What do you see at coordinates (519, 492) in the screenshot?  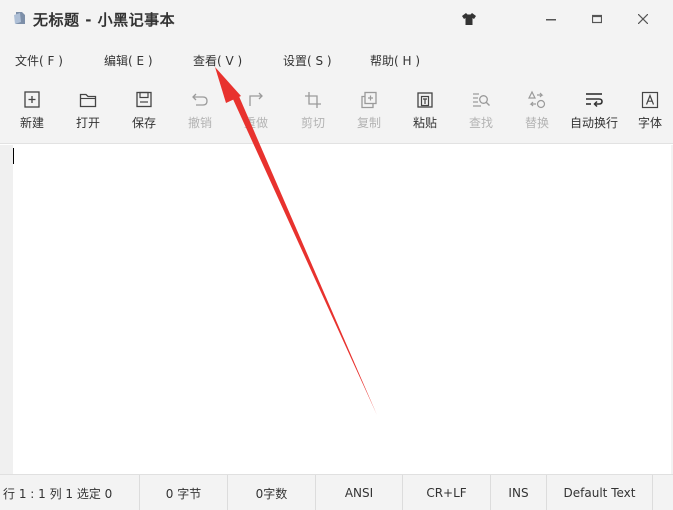 I see `status-insert-mode: INS` at bounding box center [519, 492].